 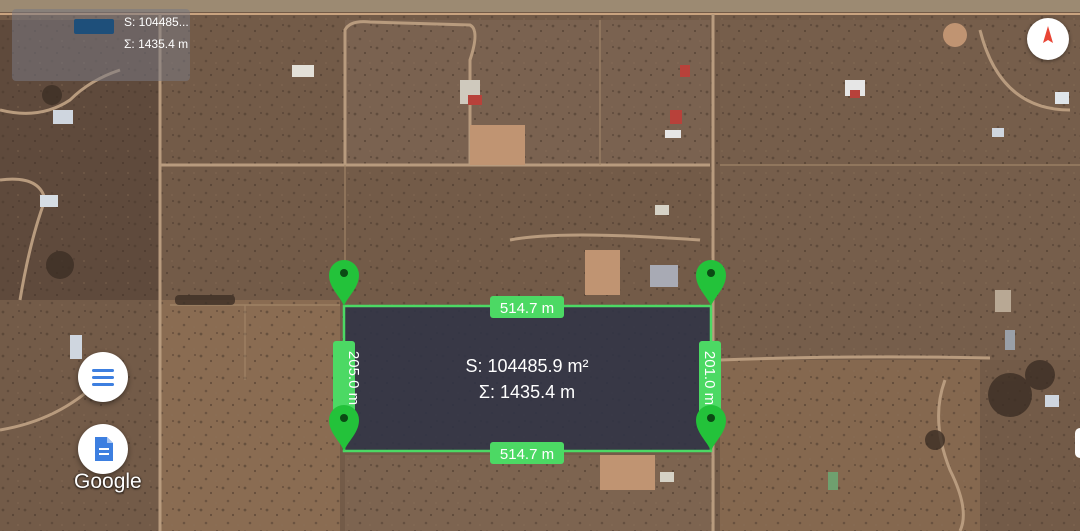 What do you see at coordinates (94, 26) in the screenshot?
I see `area-color-swatch` at bounding box center [94, 26].